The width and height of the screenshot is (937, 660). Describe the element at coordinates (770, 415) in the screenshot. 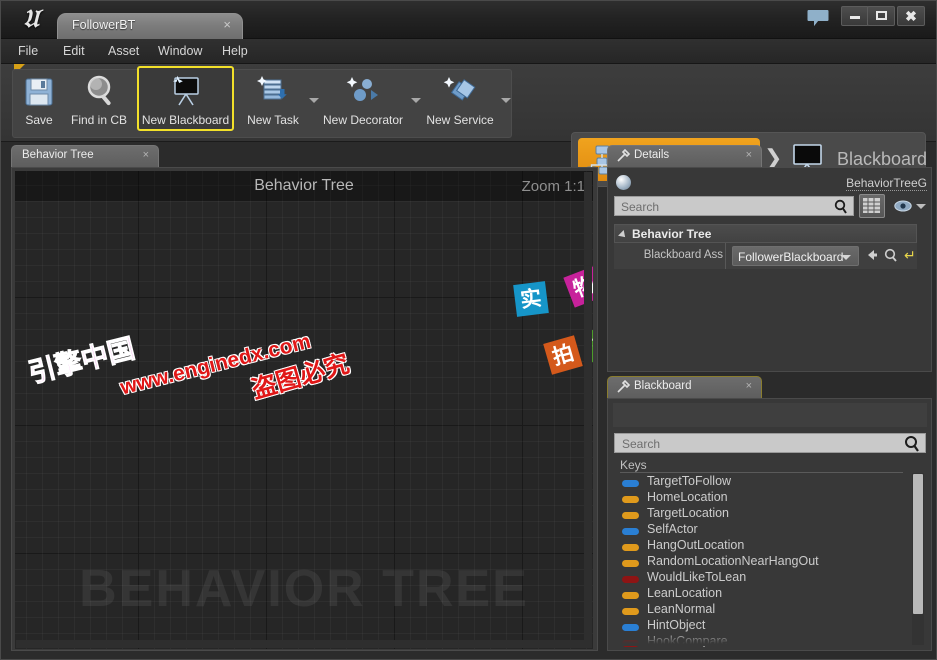

I see `blackboard-toolbar-strip` at that location.